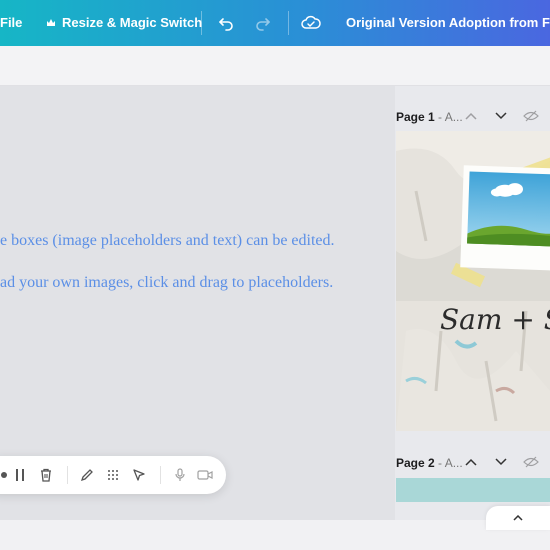  What do you see at coordinates (495, 319) in the screenshot?
I see `names-text: Sam + Sa` at bounding box center [495, 319].